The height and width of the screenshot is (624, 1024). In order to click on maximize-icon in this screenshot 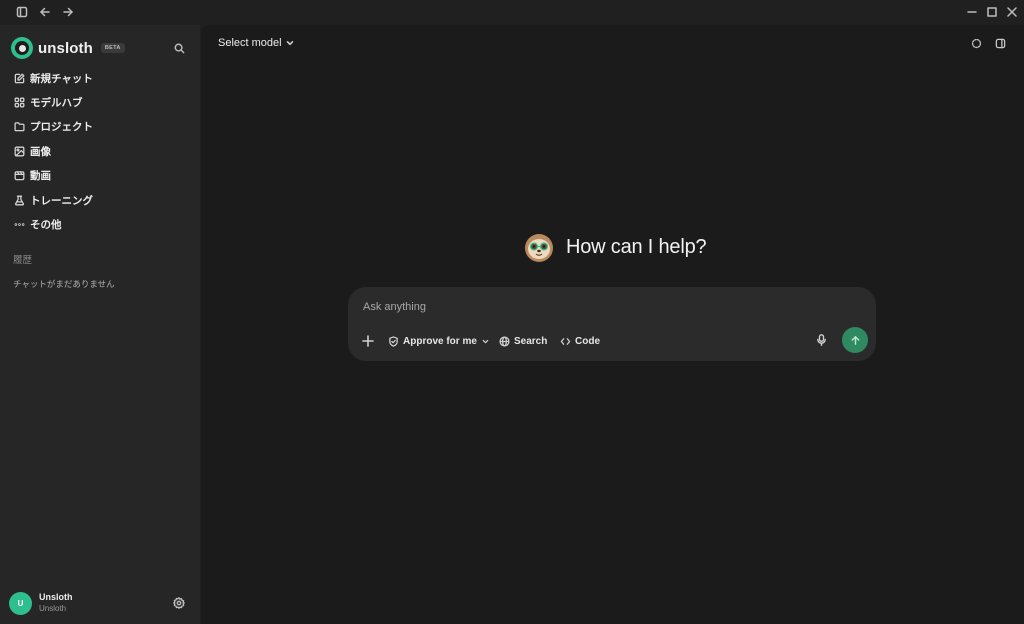, I will do `click(992, 12)`.